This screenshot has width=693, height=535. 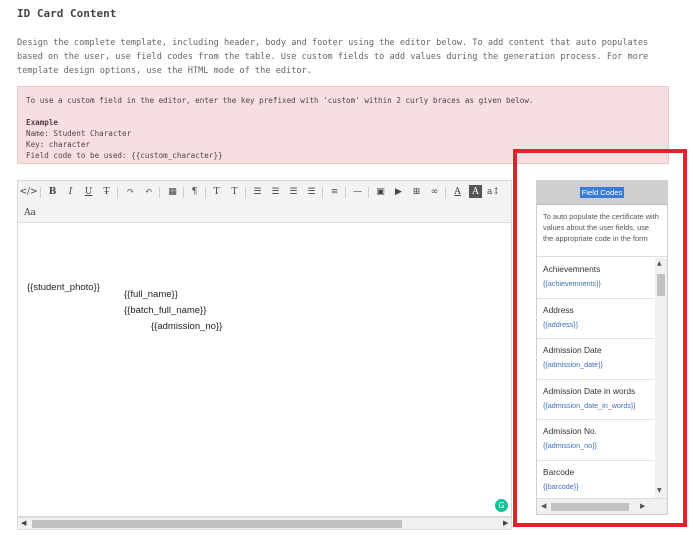 What do you see at coordinates (106, 191) in the screenshot?
I see `strikethrough-icon: T̶` at bounding box center [106, 191].